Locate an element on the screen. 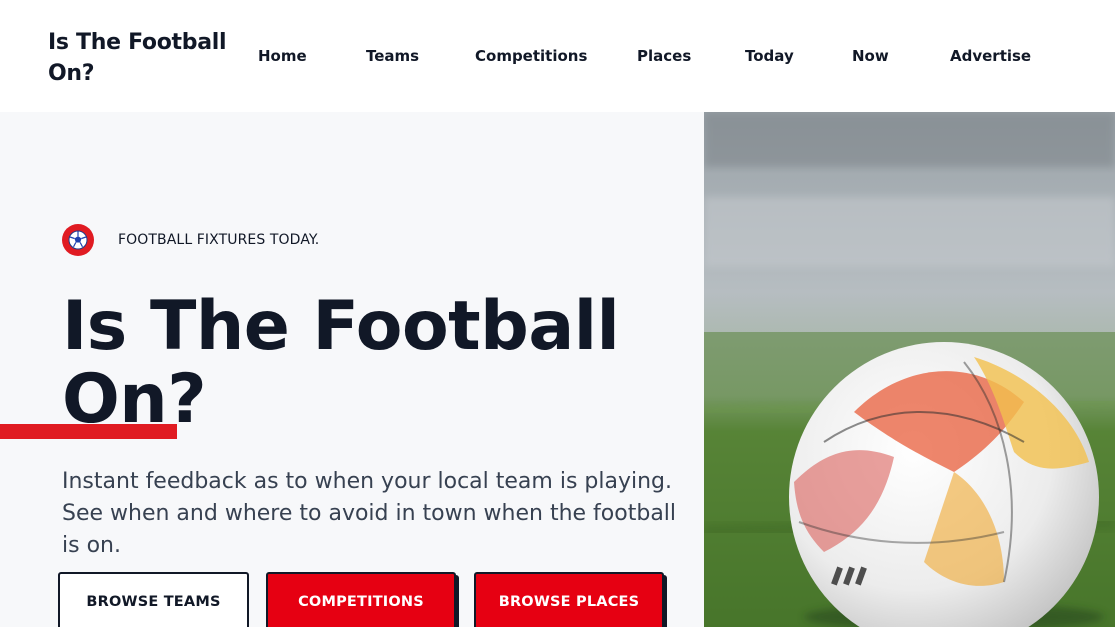  hero-kicker: FOOTBALL FIXTURES TODAY. is located at coordinates (190, 240).